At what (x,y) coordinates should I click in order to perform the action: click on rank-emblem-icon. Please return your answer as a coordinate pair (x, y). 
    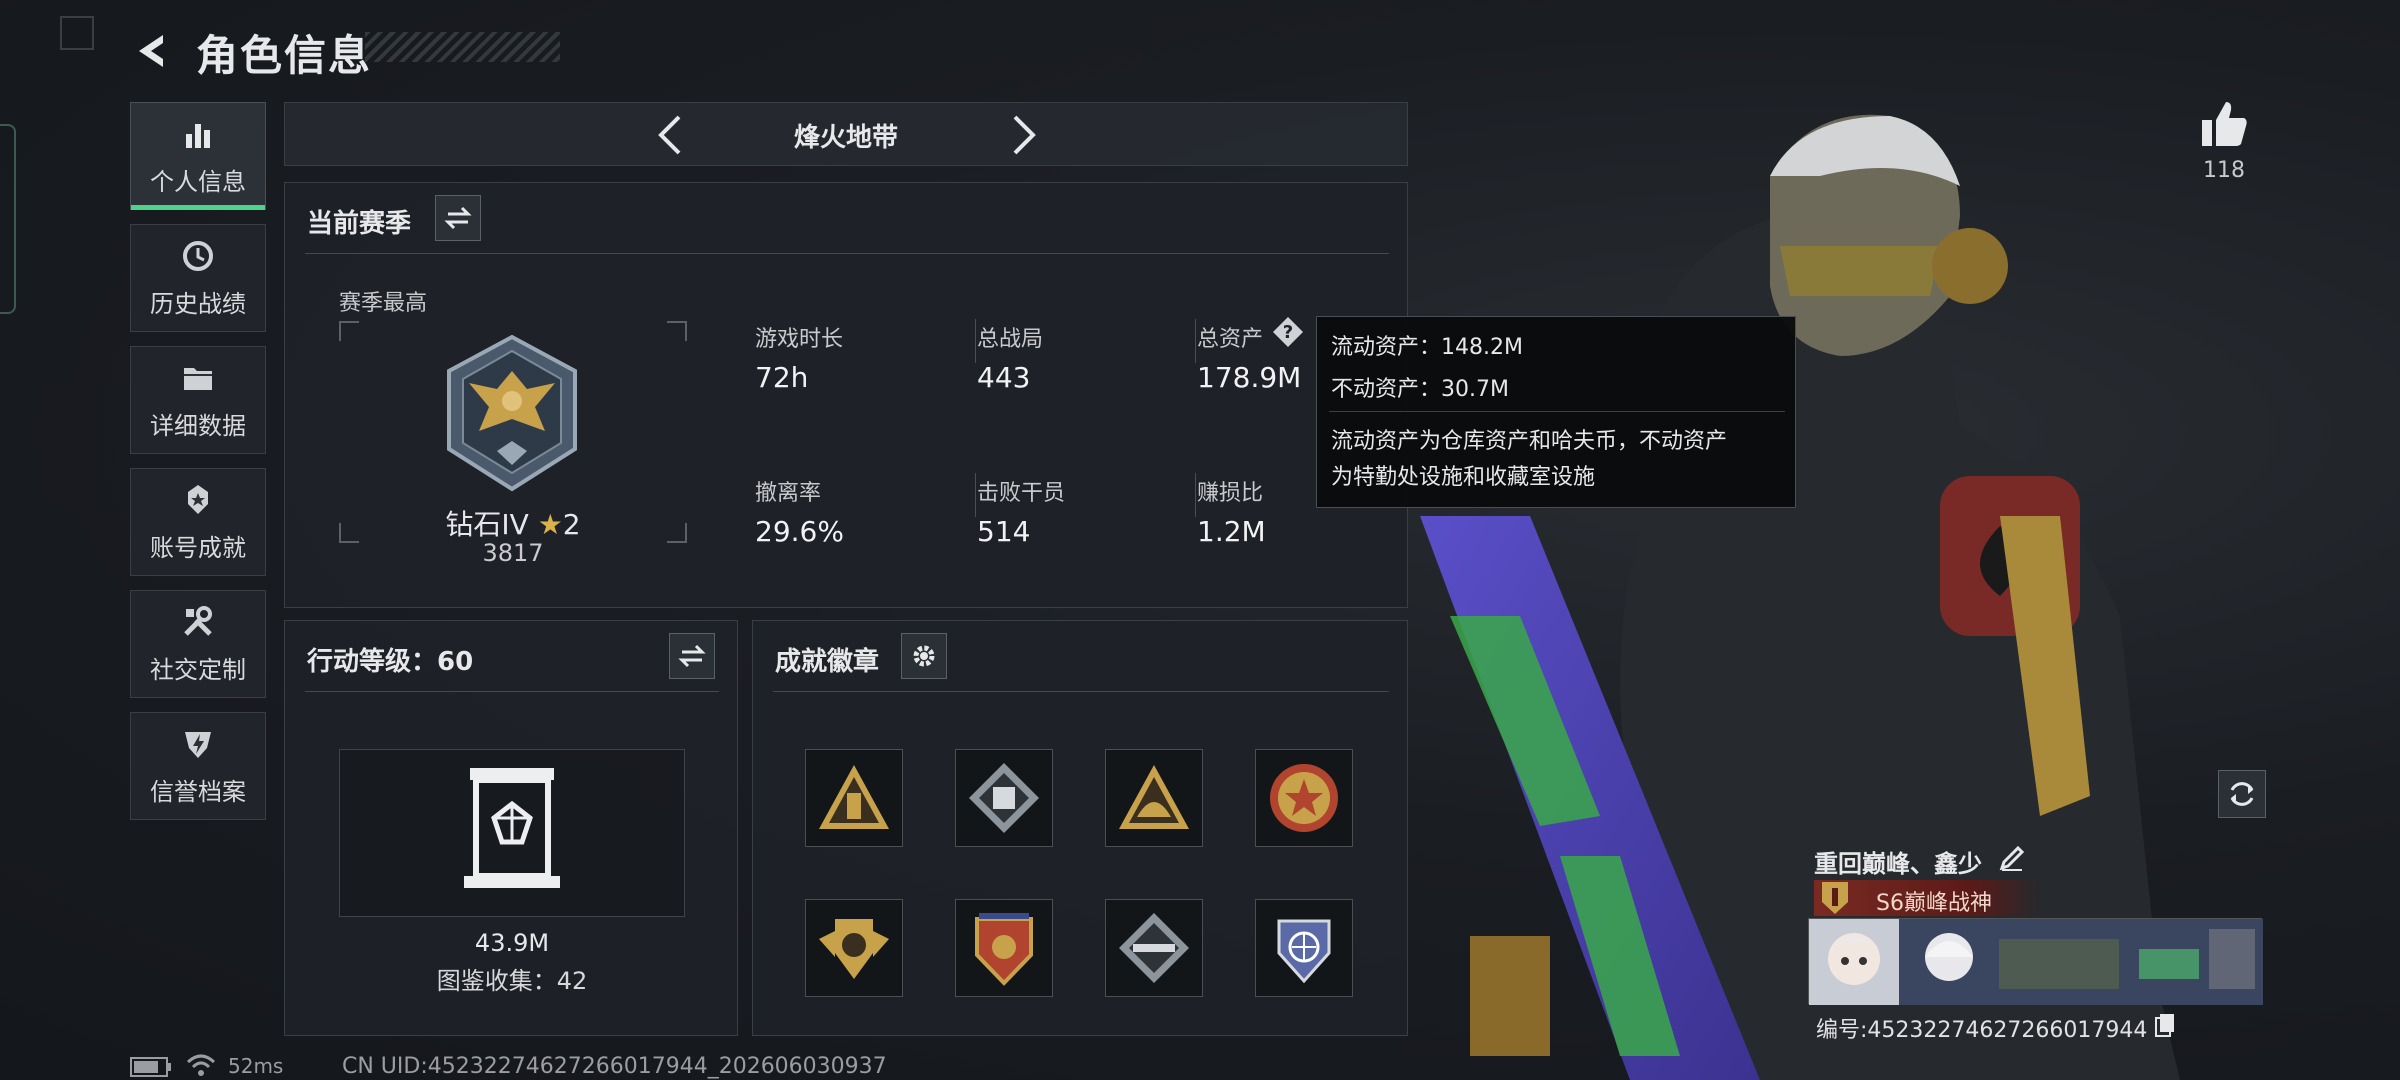
    Looking at the image, I should click on (512, 413).